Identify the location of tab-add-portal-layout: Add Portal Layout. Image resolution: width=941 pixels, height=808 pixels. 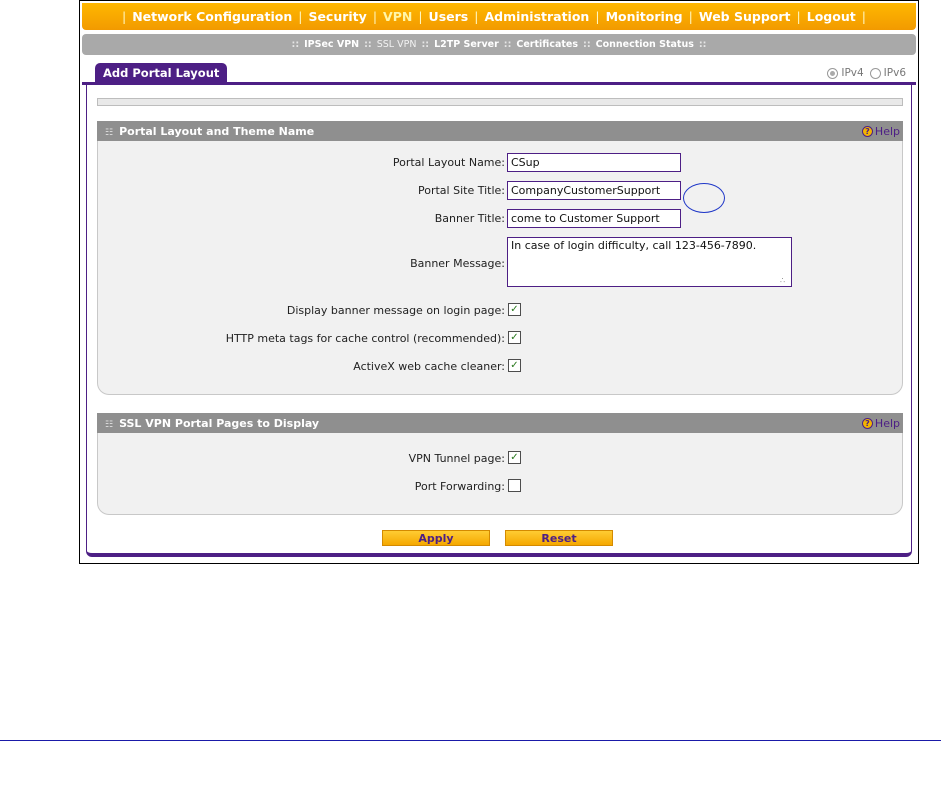
(161, 73).